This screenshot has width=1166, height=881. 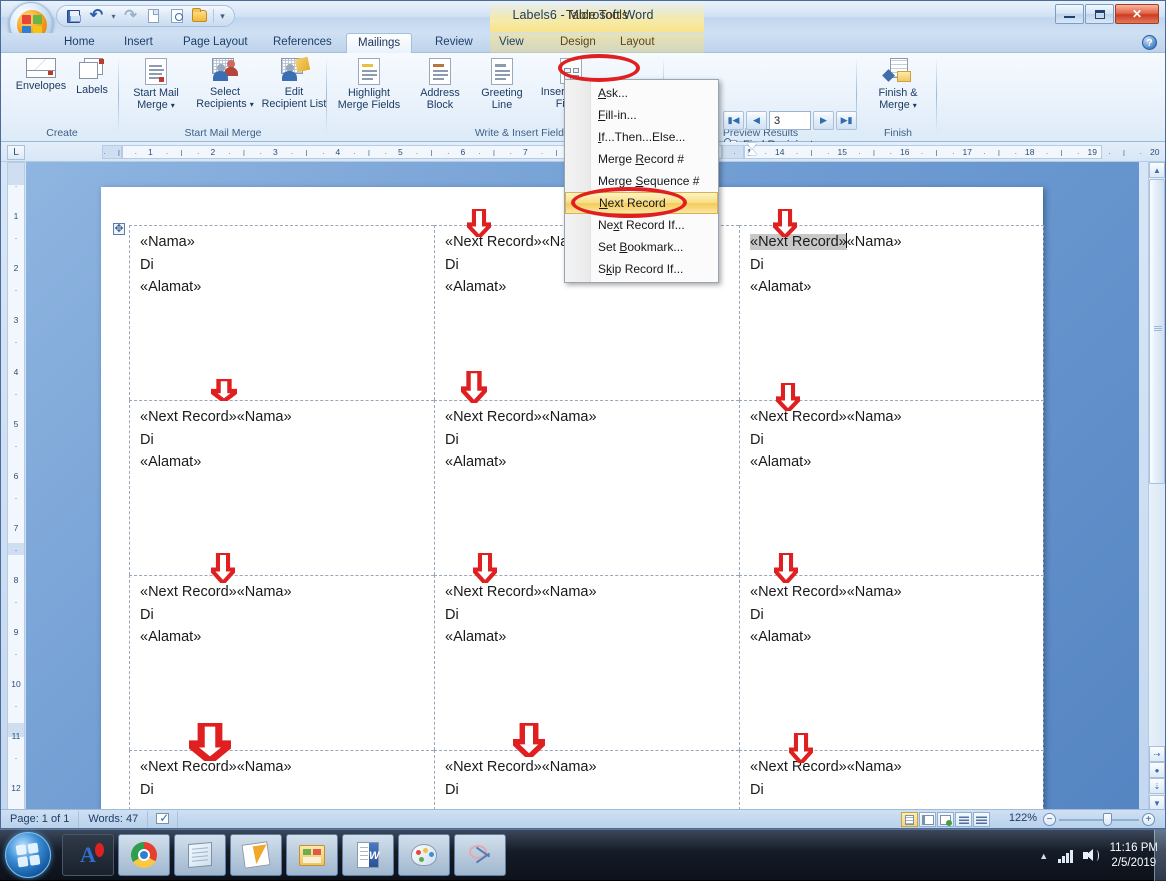 What do you see at coordinates (119, 229) in the screenshot?
I see `table-move-handle: ✥` at bounding box center [119, 229].